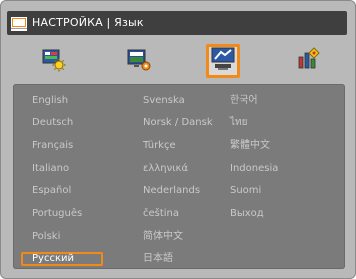 This screenshot has width=356, height=279. I want to click on tab-image, so click(54, 61).